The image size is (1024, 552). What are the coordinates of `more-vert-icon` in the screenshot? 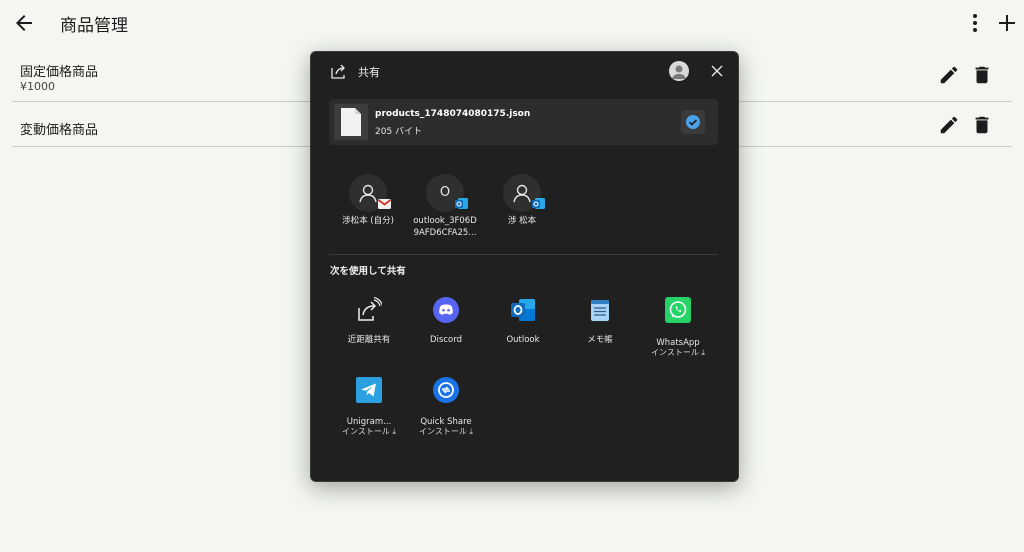 It's located at (975, 23).